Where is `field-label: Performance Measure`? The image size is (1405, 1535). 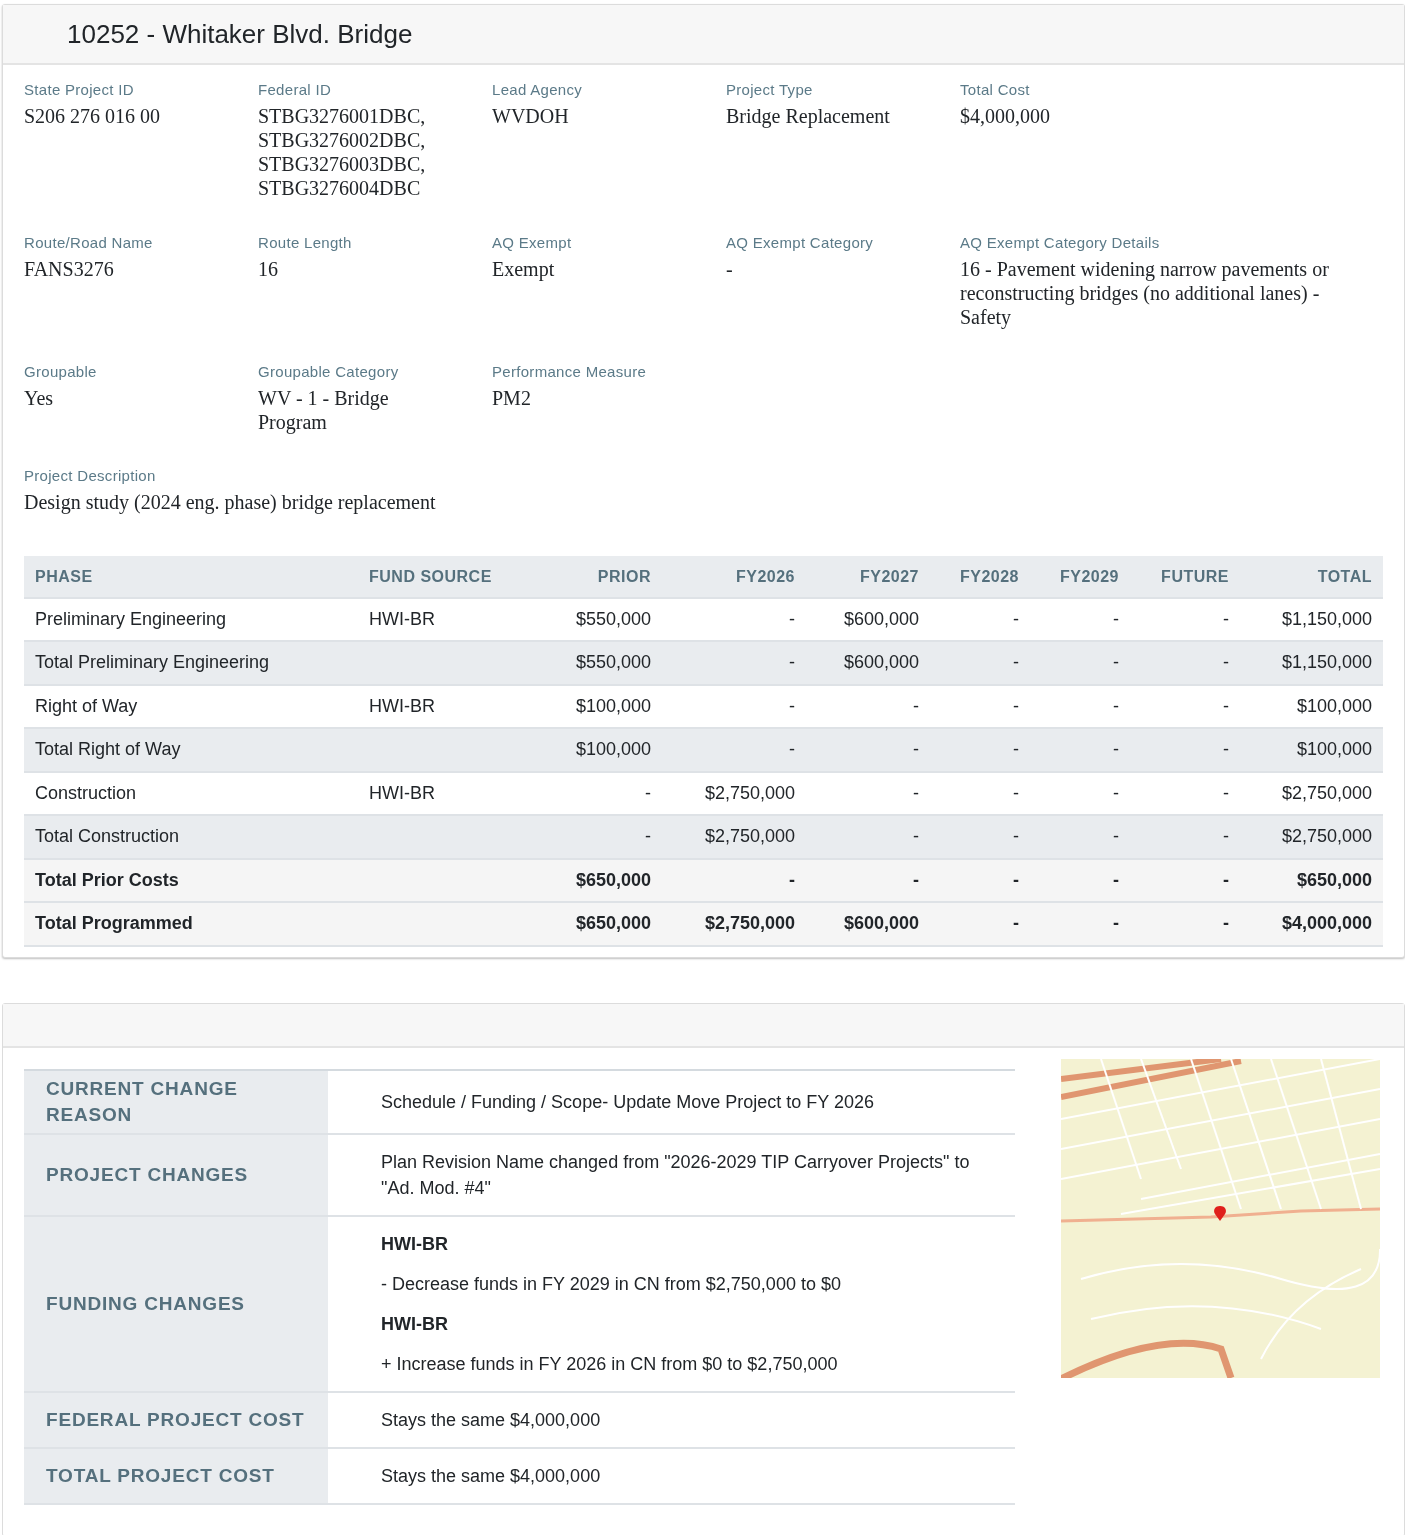
field-label: Performance Measure is located at coordinates (570, 372).